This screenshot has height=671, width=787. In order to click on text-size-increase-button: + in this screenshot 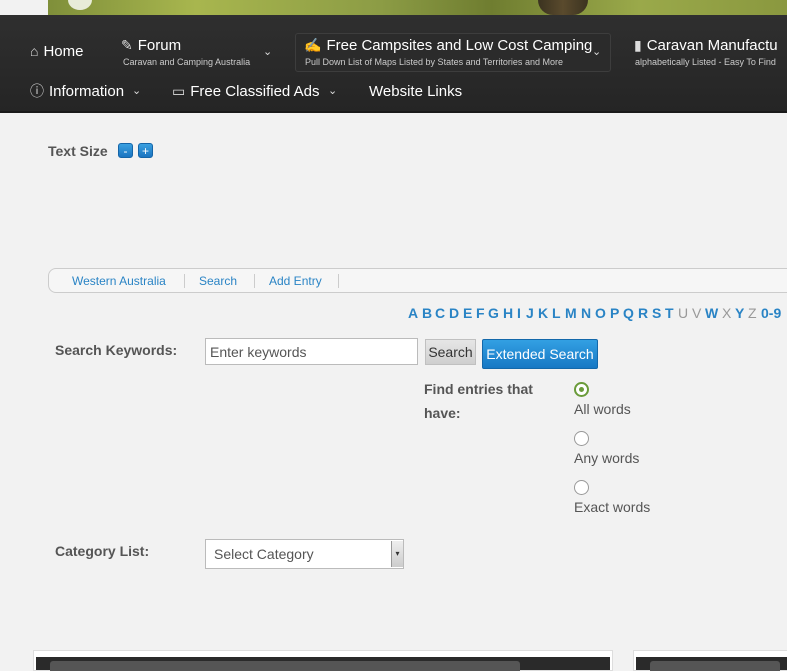, I will do `click(145, 150)`.